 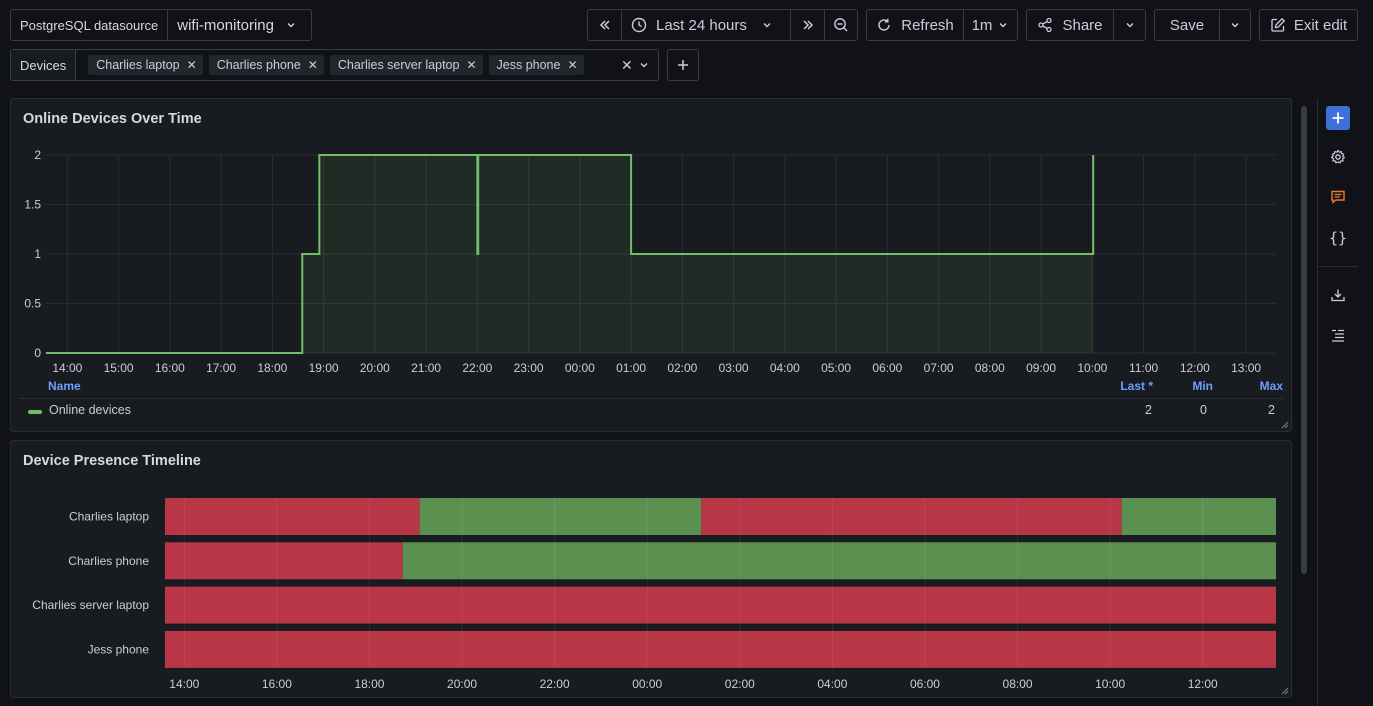 I want to click on x-tick-label: 22:00, so click(x=477, y=368).